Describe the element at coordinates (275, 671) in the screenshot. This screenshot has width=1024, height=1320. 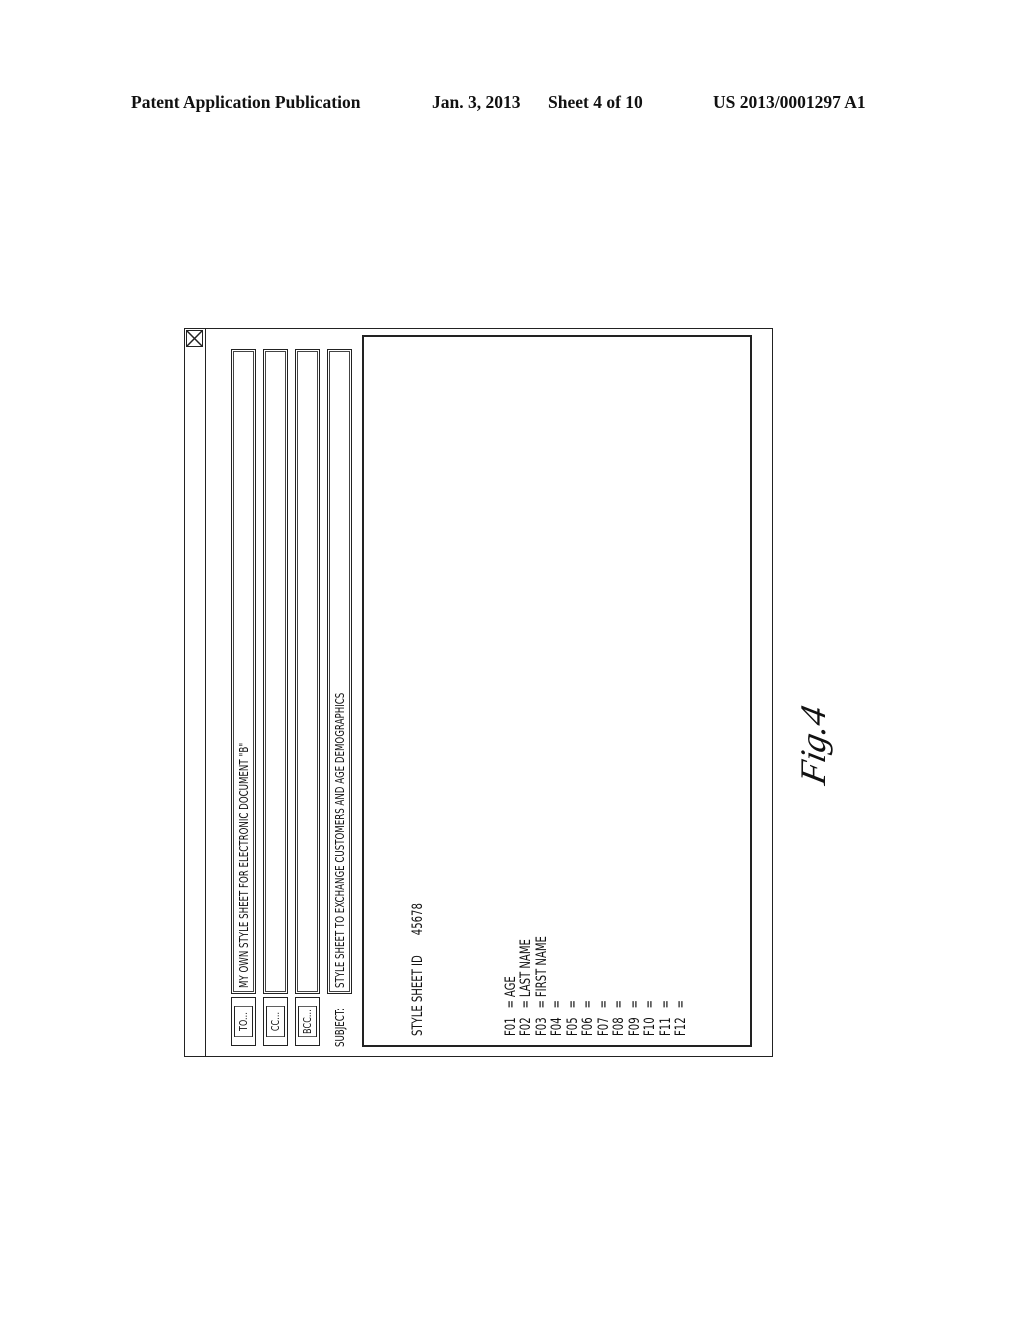
I see `cc-field` at that location.